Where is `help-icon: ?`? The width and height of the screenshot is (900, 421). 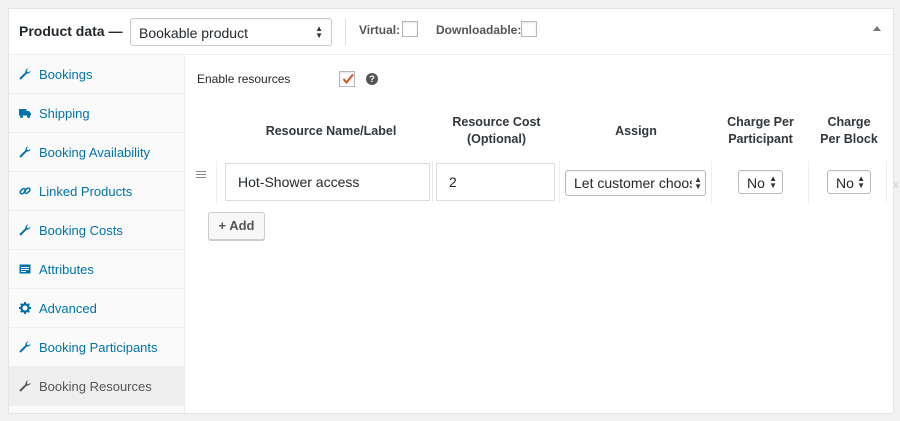 help-icon: ? is located at coordinates (372, 79).